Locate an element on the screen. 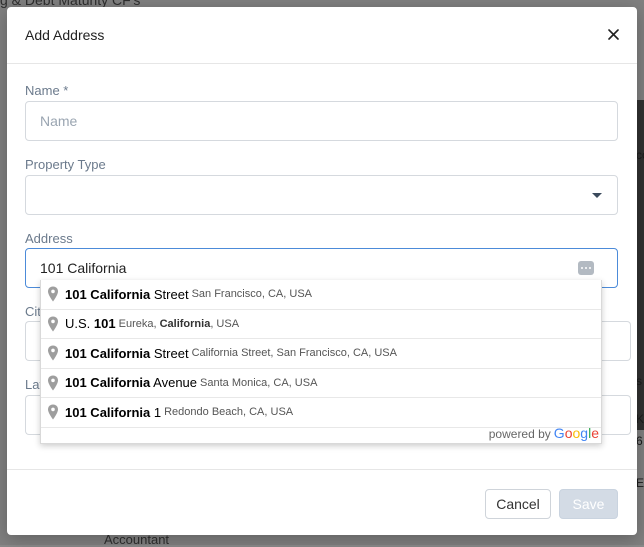  close-icon is located at coordinates (613, 34).